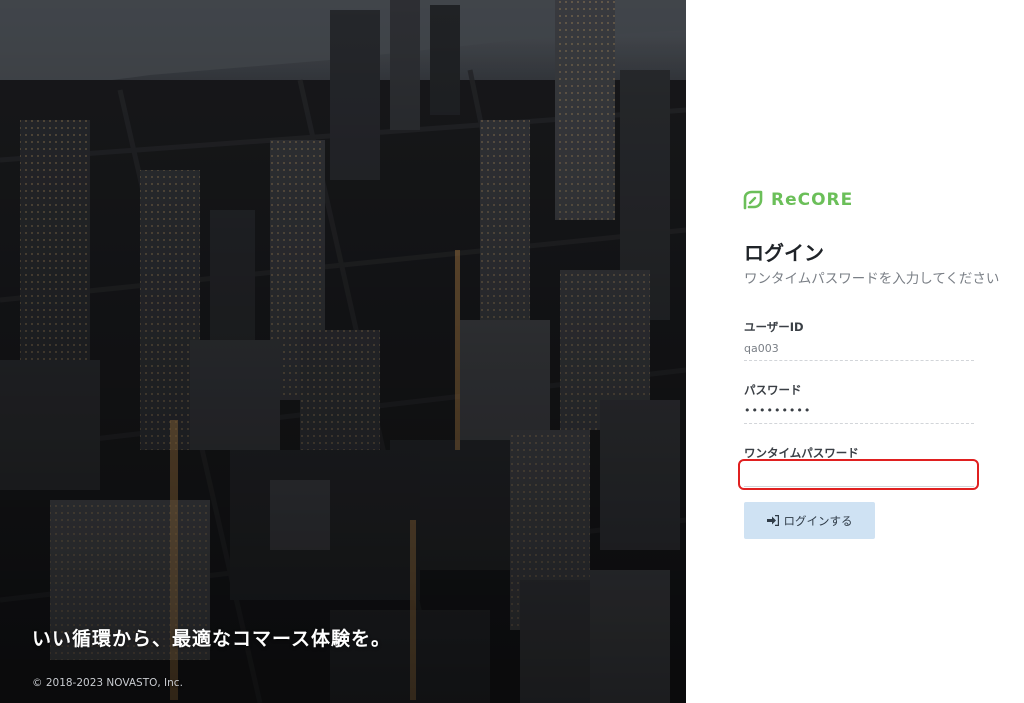 Image resolution: width=1024 pixels, height=703 pixels. Describe the element at coordinates (761, 348) in the screenshot. I see `user-id-field: qa003` at that location.